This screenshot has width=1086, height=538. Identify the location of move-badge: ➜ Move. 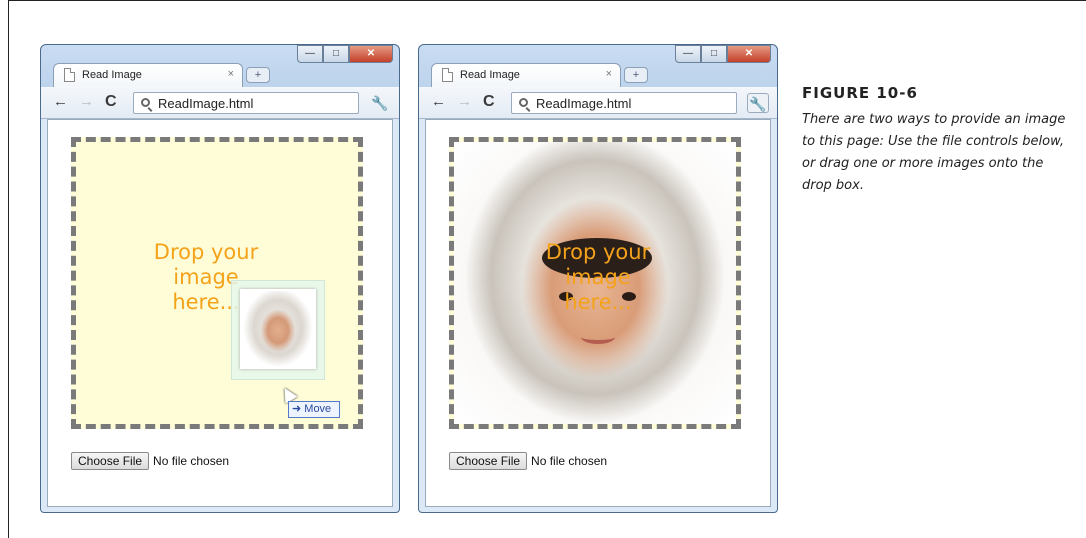
(314, 409).